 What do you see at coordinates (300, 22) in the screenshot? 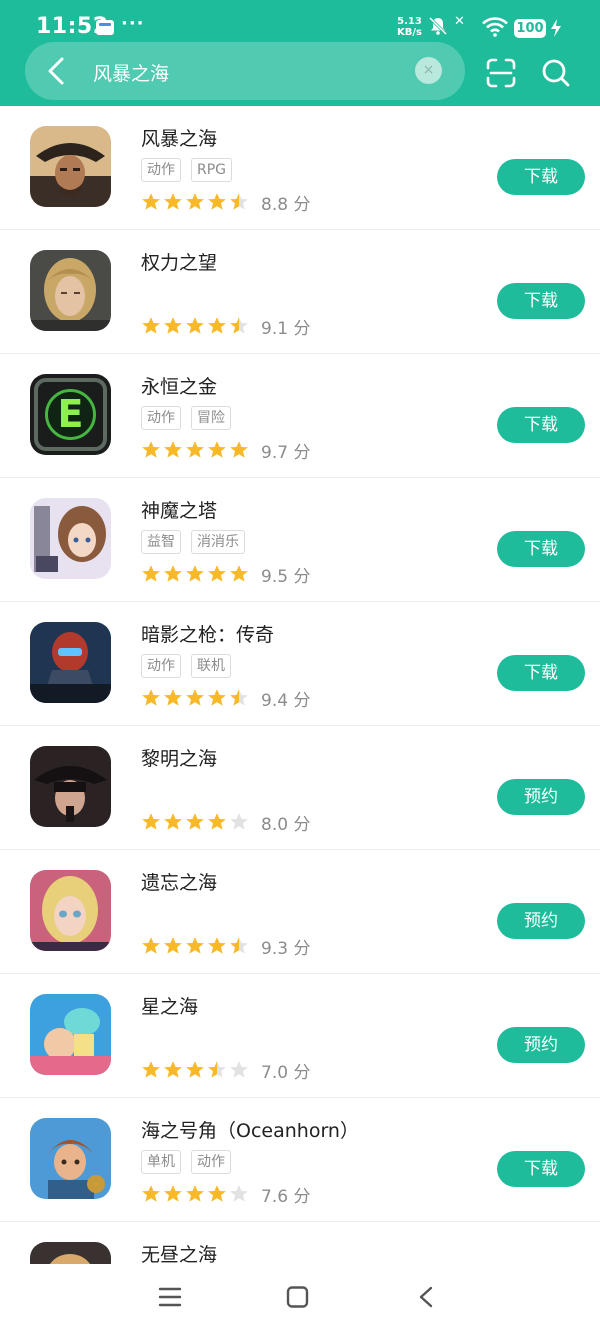
I see `status-bar: 11:52 ··· 5.13 KB/s ✕ 100` at bounding box center [300, 22].